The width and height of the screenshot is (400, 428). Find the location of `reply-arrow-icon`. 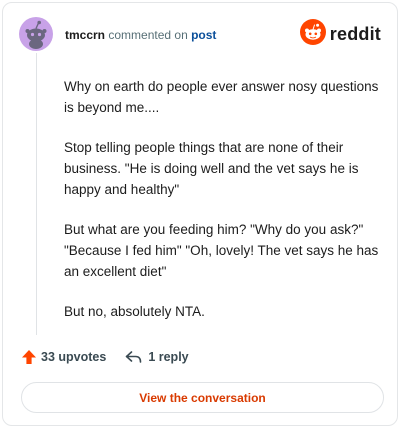

reply-arrow-icon is located at coordinates (133, 357).